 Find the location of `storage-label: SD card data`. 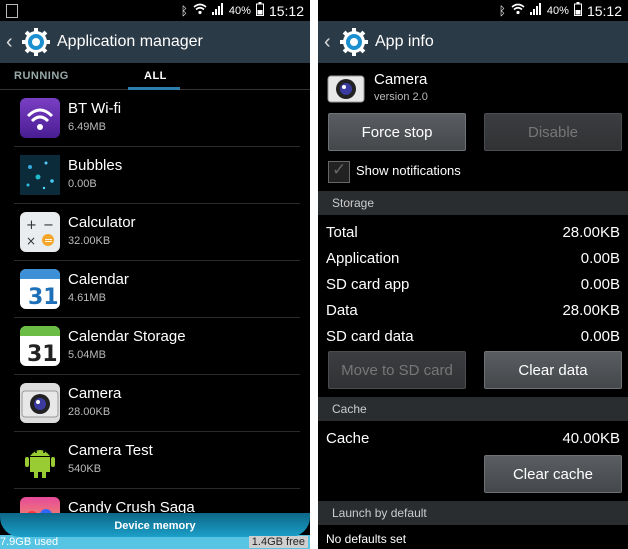

storage-label: SD card data is located at coordinates (370, 336).